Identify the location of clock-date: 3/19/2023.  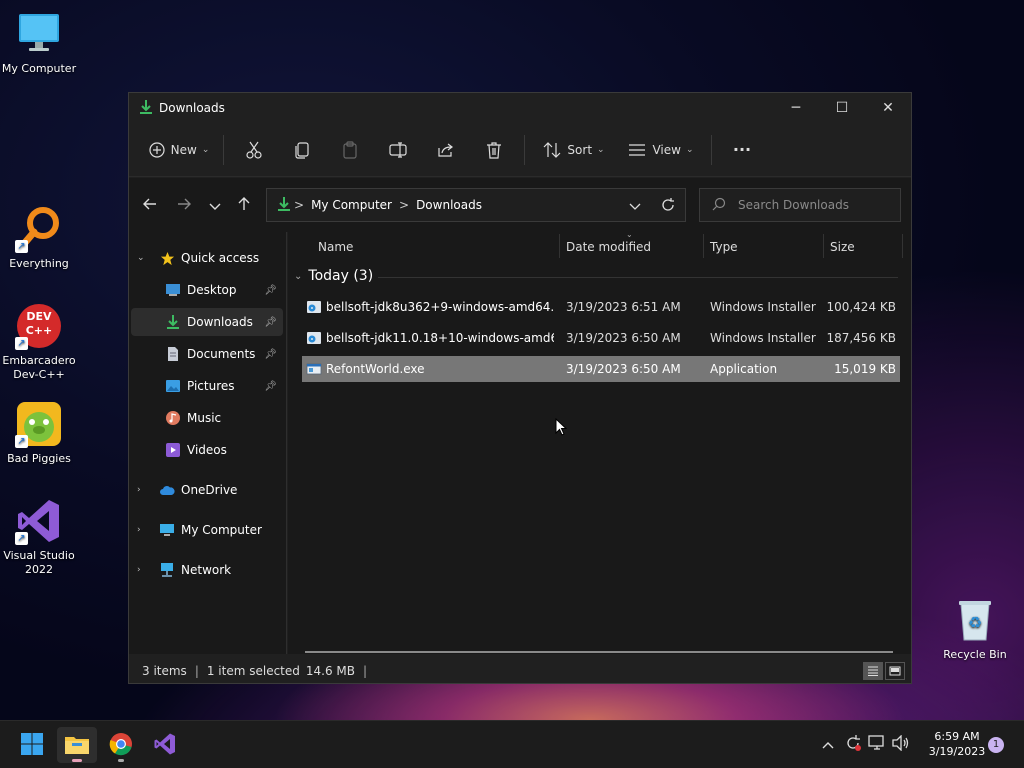
(957, 751).